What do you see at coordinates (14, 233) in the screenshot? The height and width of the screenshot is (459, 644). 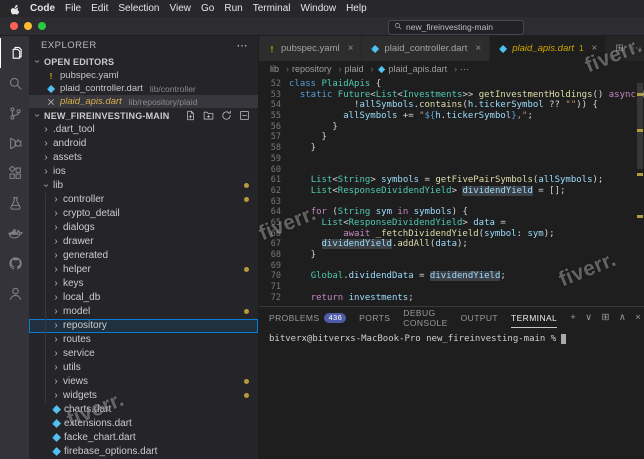 I see `docker-icon` at bounding box center [14, 233].